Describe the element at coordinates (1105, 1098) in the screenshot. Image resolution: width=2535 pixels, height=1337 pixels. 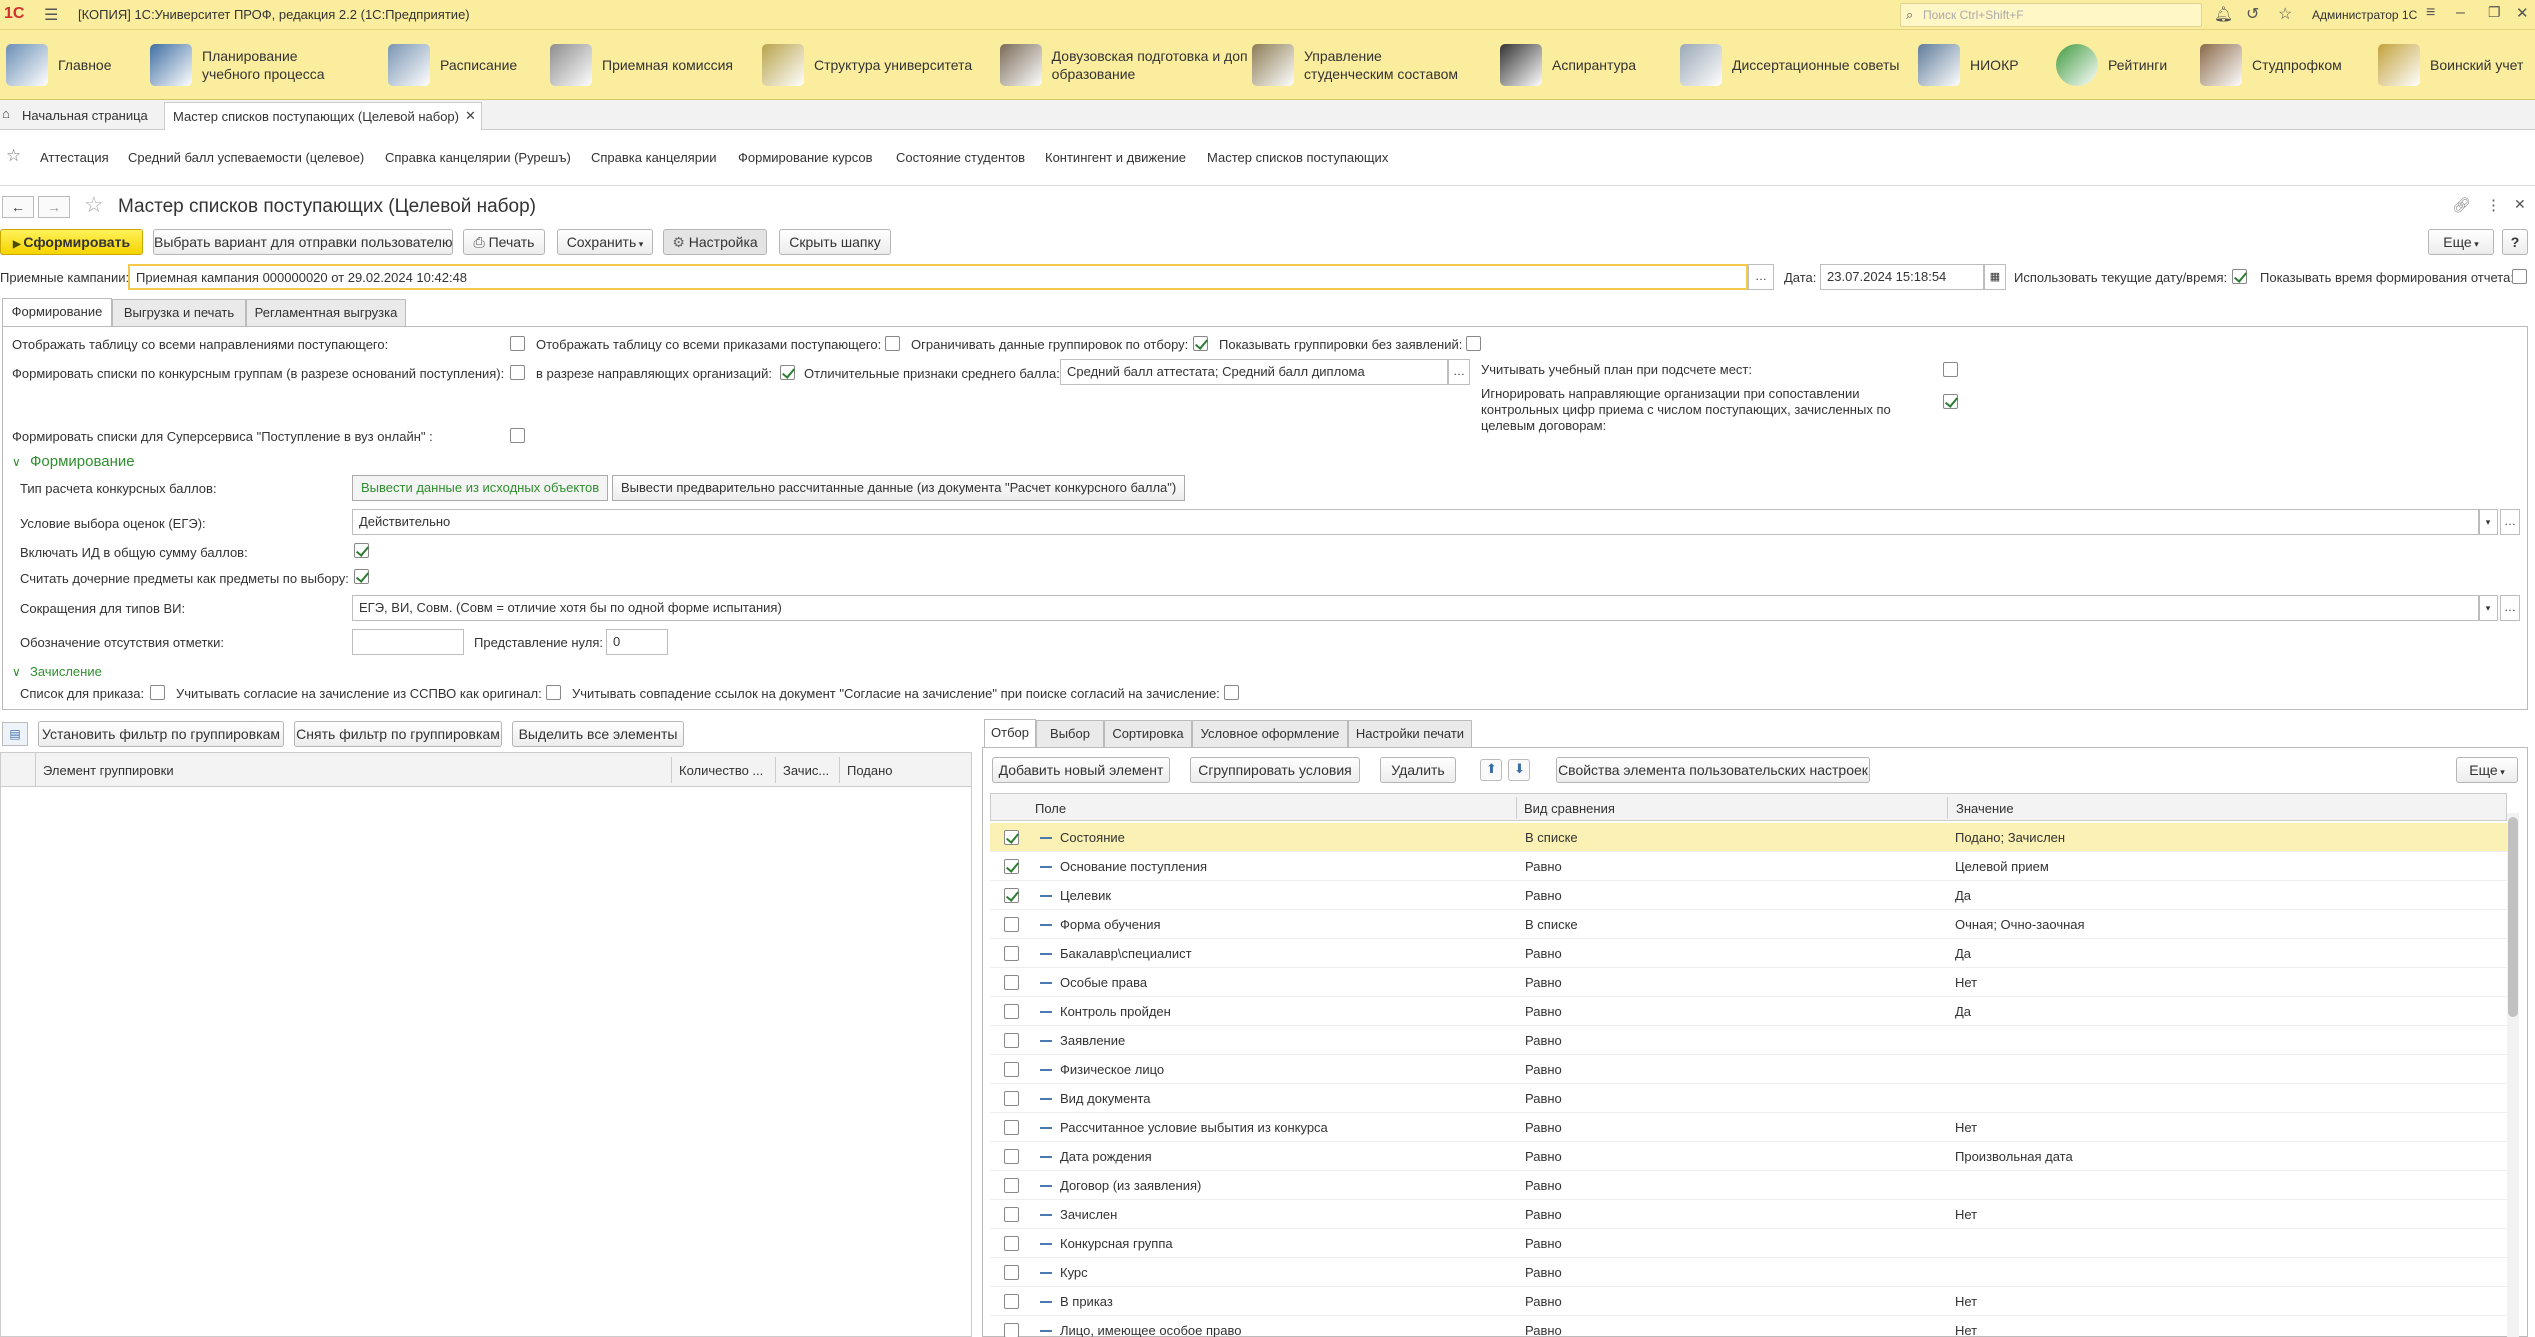
I see `filter-field: Вид документа` at that location.